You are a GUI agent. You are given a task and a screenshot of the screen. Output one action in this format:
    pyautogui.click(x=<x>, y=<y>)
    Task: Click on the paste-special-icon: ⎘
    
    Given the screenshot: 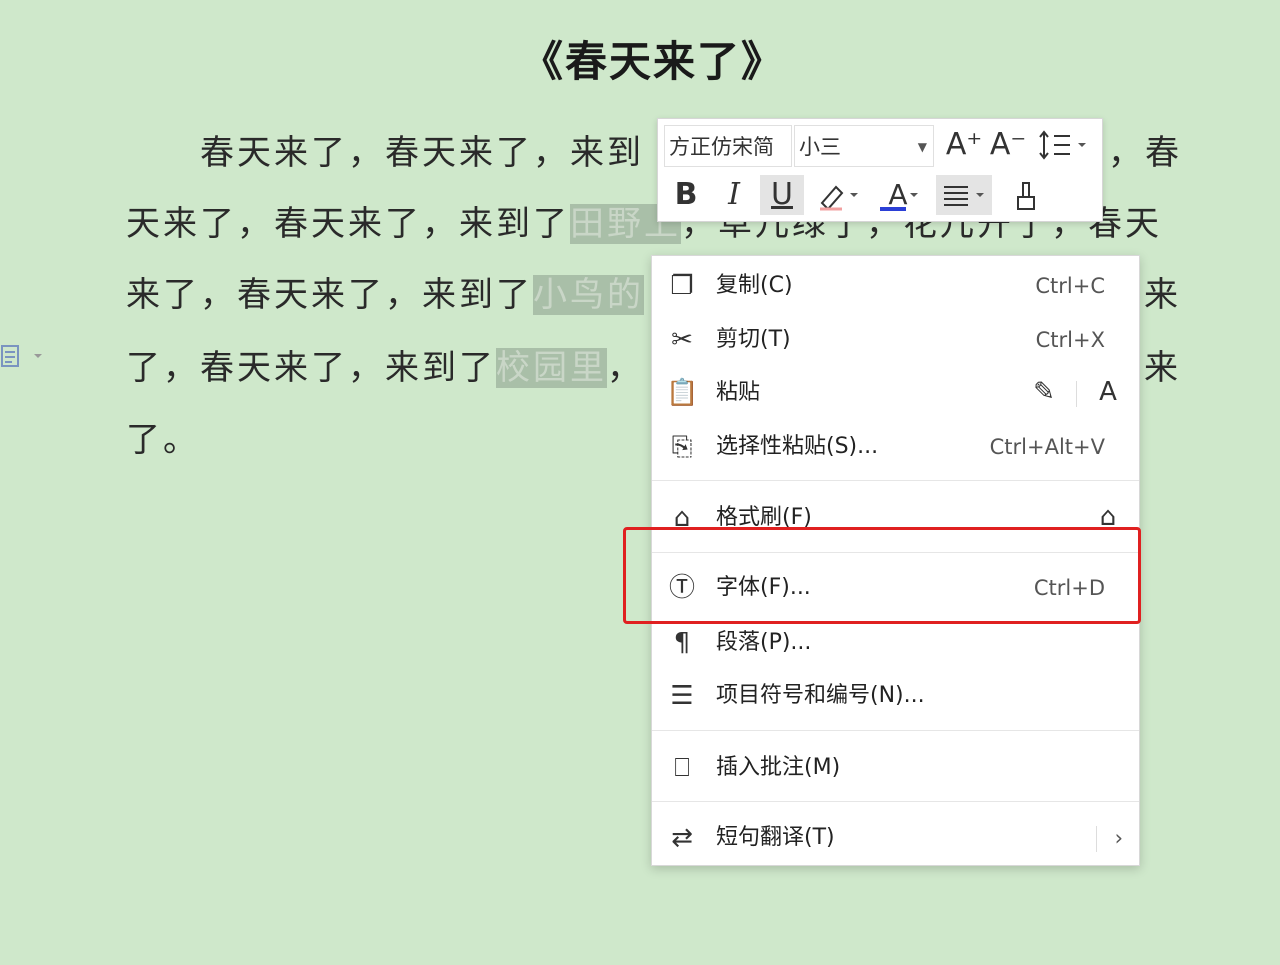 What is the action you would take?
    pyautogui.click(x=682, y=447)
    